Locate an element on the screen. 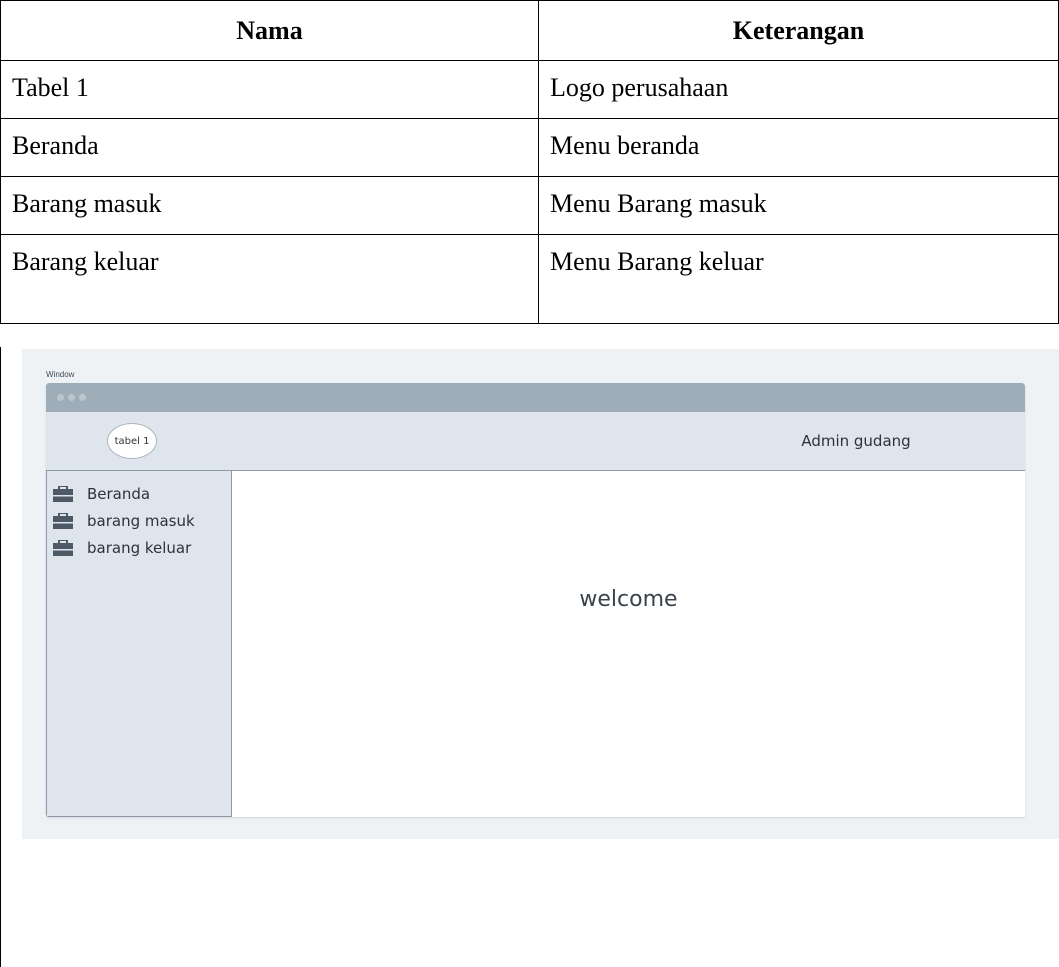 The image size is (1059, 967). table-row: Beranda Menu beranda is located at coordinates (529, 147).